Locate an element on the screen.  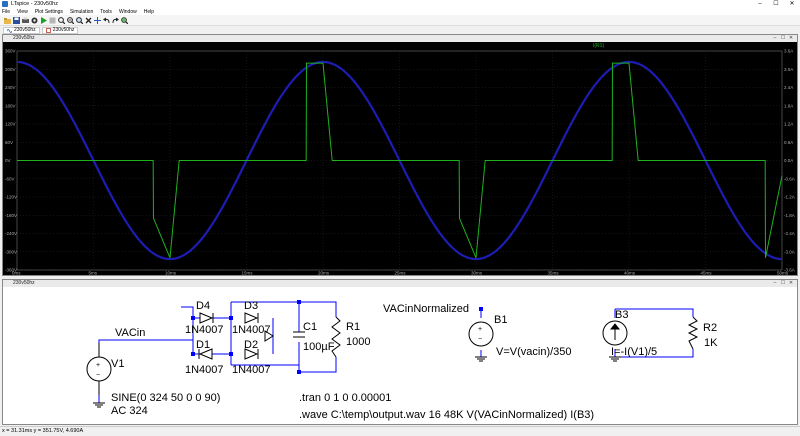
delete-icon is located at coordinates (88, 20).